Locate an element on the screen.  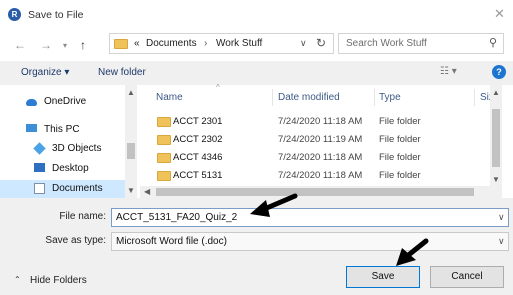
file-name-input: ACCT_5131_FA20_Quiz_2 is located at coordinates (176, 217).